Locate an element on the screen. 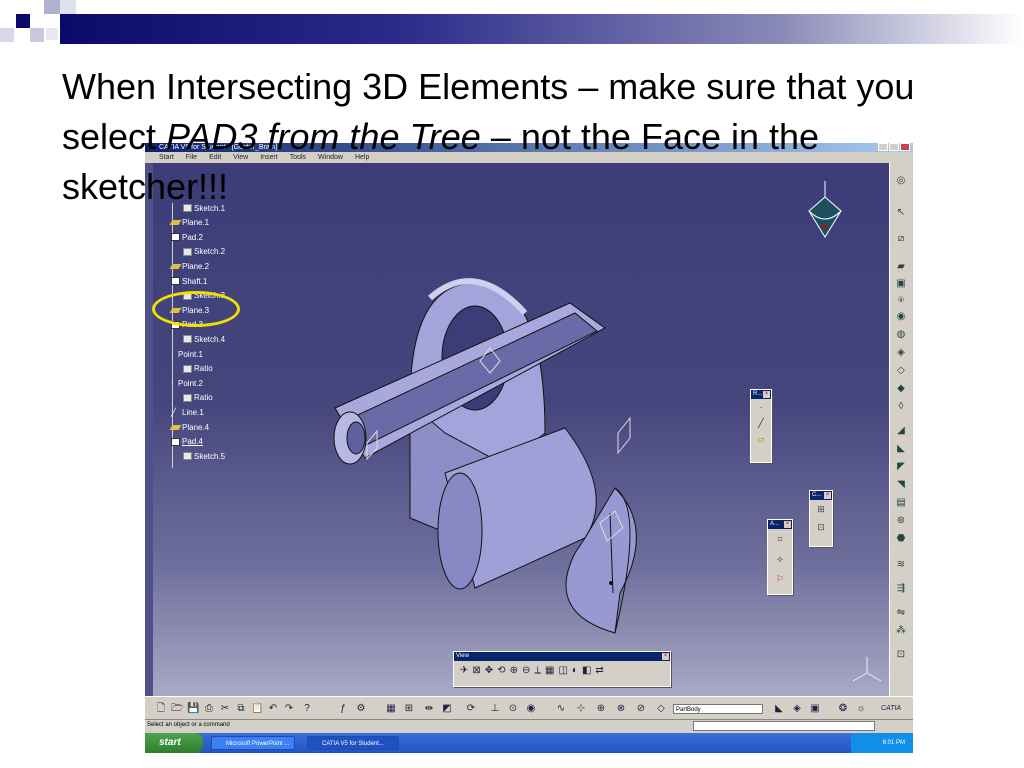  remove-face-icon: ⬣ is located at coordinates (901, 539).